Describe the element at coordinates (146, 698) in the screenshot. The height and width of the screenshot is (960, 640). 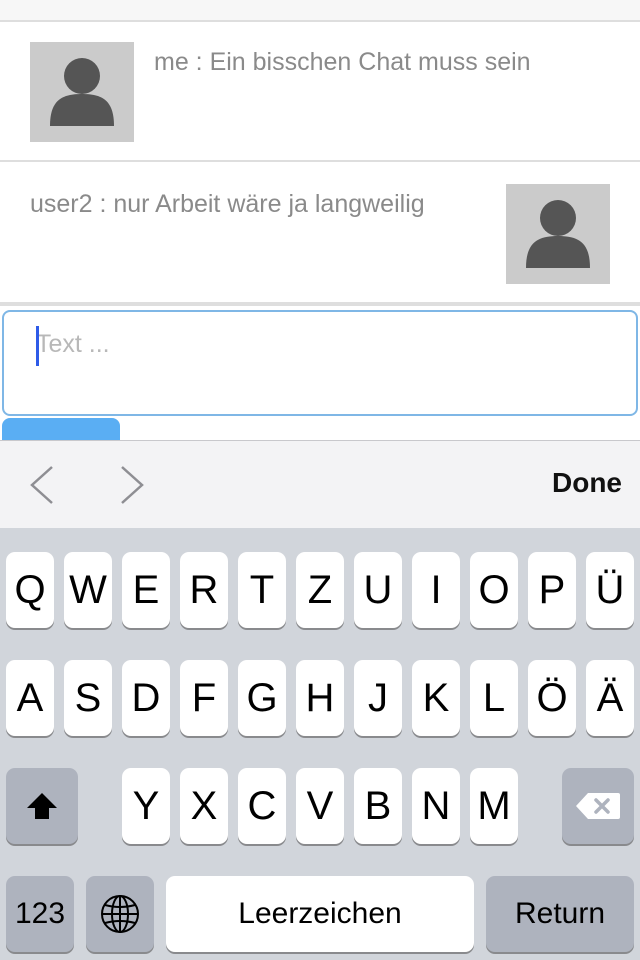
I see `key-d: D` at that location.